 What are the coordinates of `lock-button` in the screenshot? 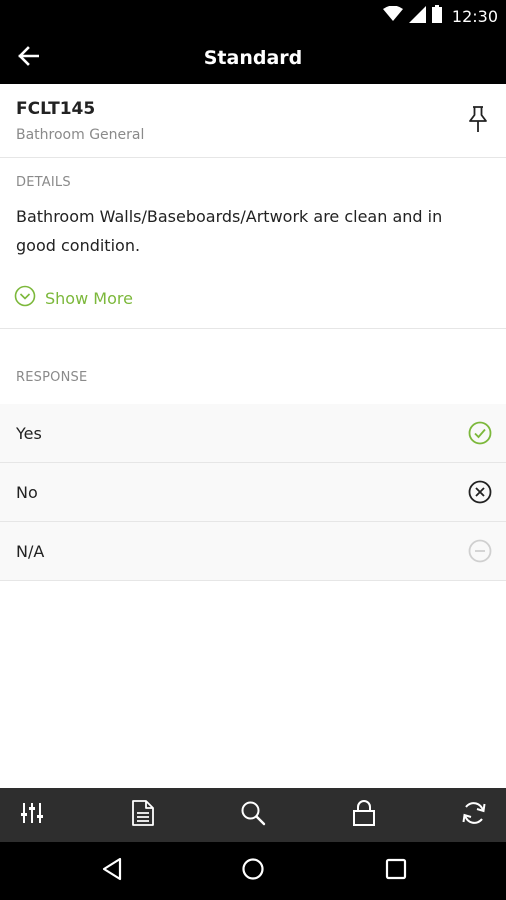 It's located at (364, 815).